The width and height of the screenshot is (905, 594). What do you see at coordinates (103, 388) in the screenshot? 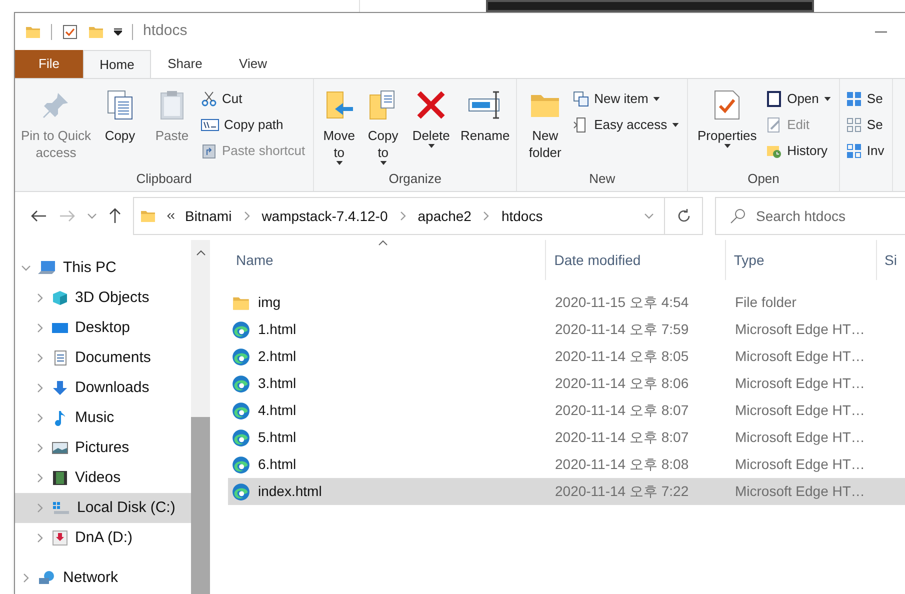
I see `nav-item: Downloads` at bounding box center [103, 388].